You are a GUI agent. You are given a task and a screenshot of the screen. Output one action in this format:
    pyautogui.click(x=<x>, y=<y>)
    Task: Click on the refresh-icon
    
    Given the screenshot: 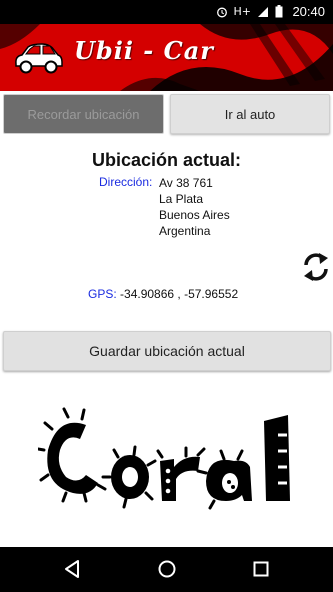 What is the action you would take?
    pyautogui.click(x=316, y=267)
    